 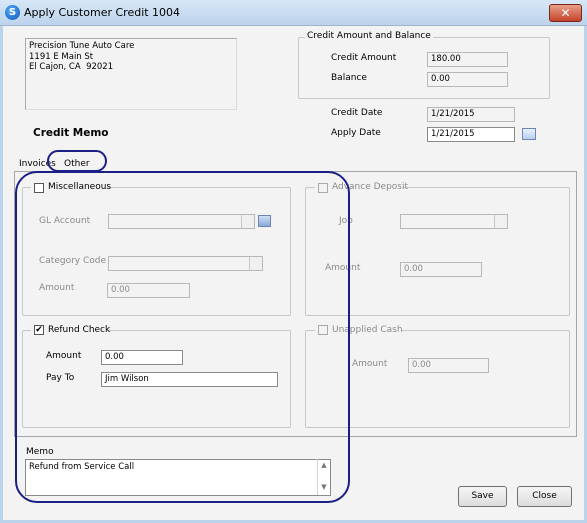 I want to click on job-dropdown-icon, so click(x=500, y=221).